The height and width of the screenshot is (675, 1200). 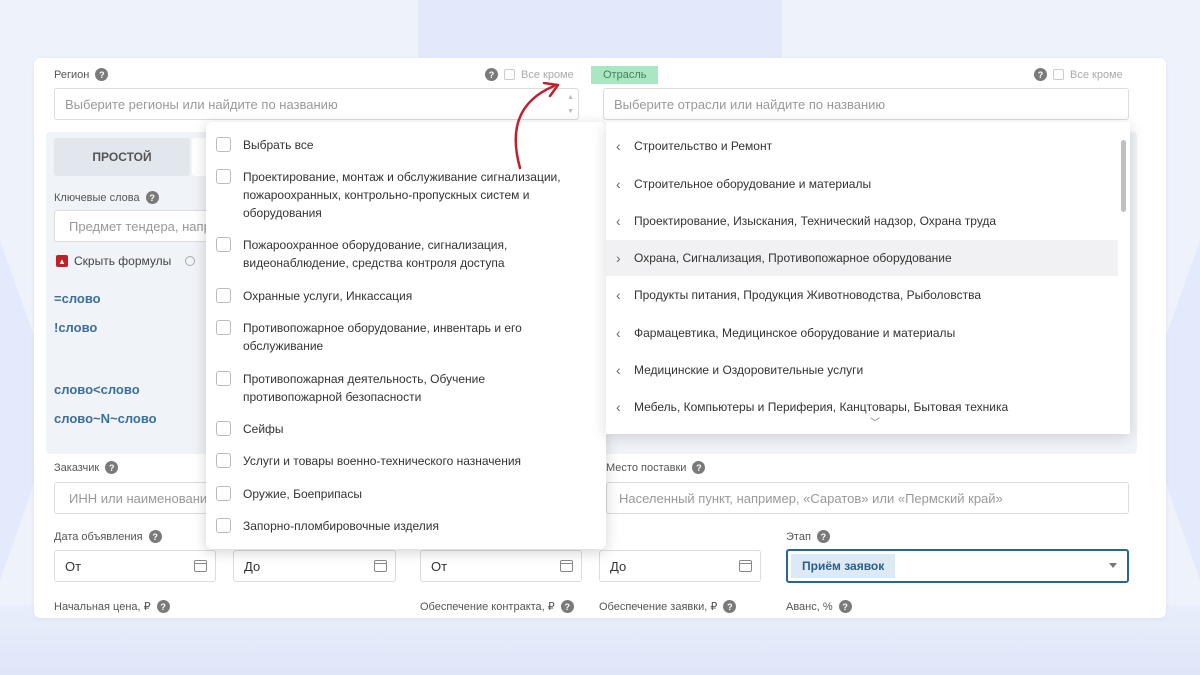 What do you see at coordinates (341, 526) in the screenshot?
I see `option-text-line: Запорно-пломбировочные изделия` at bounding box center [341, 526].